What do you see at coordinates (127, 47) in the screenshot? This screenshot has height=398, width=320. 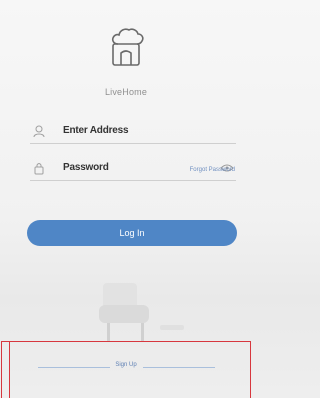 I see `house-logo-icon` at bounding box center [127, 47].